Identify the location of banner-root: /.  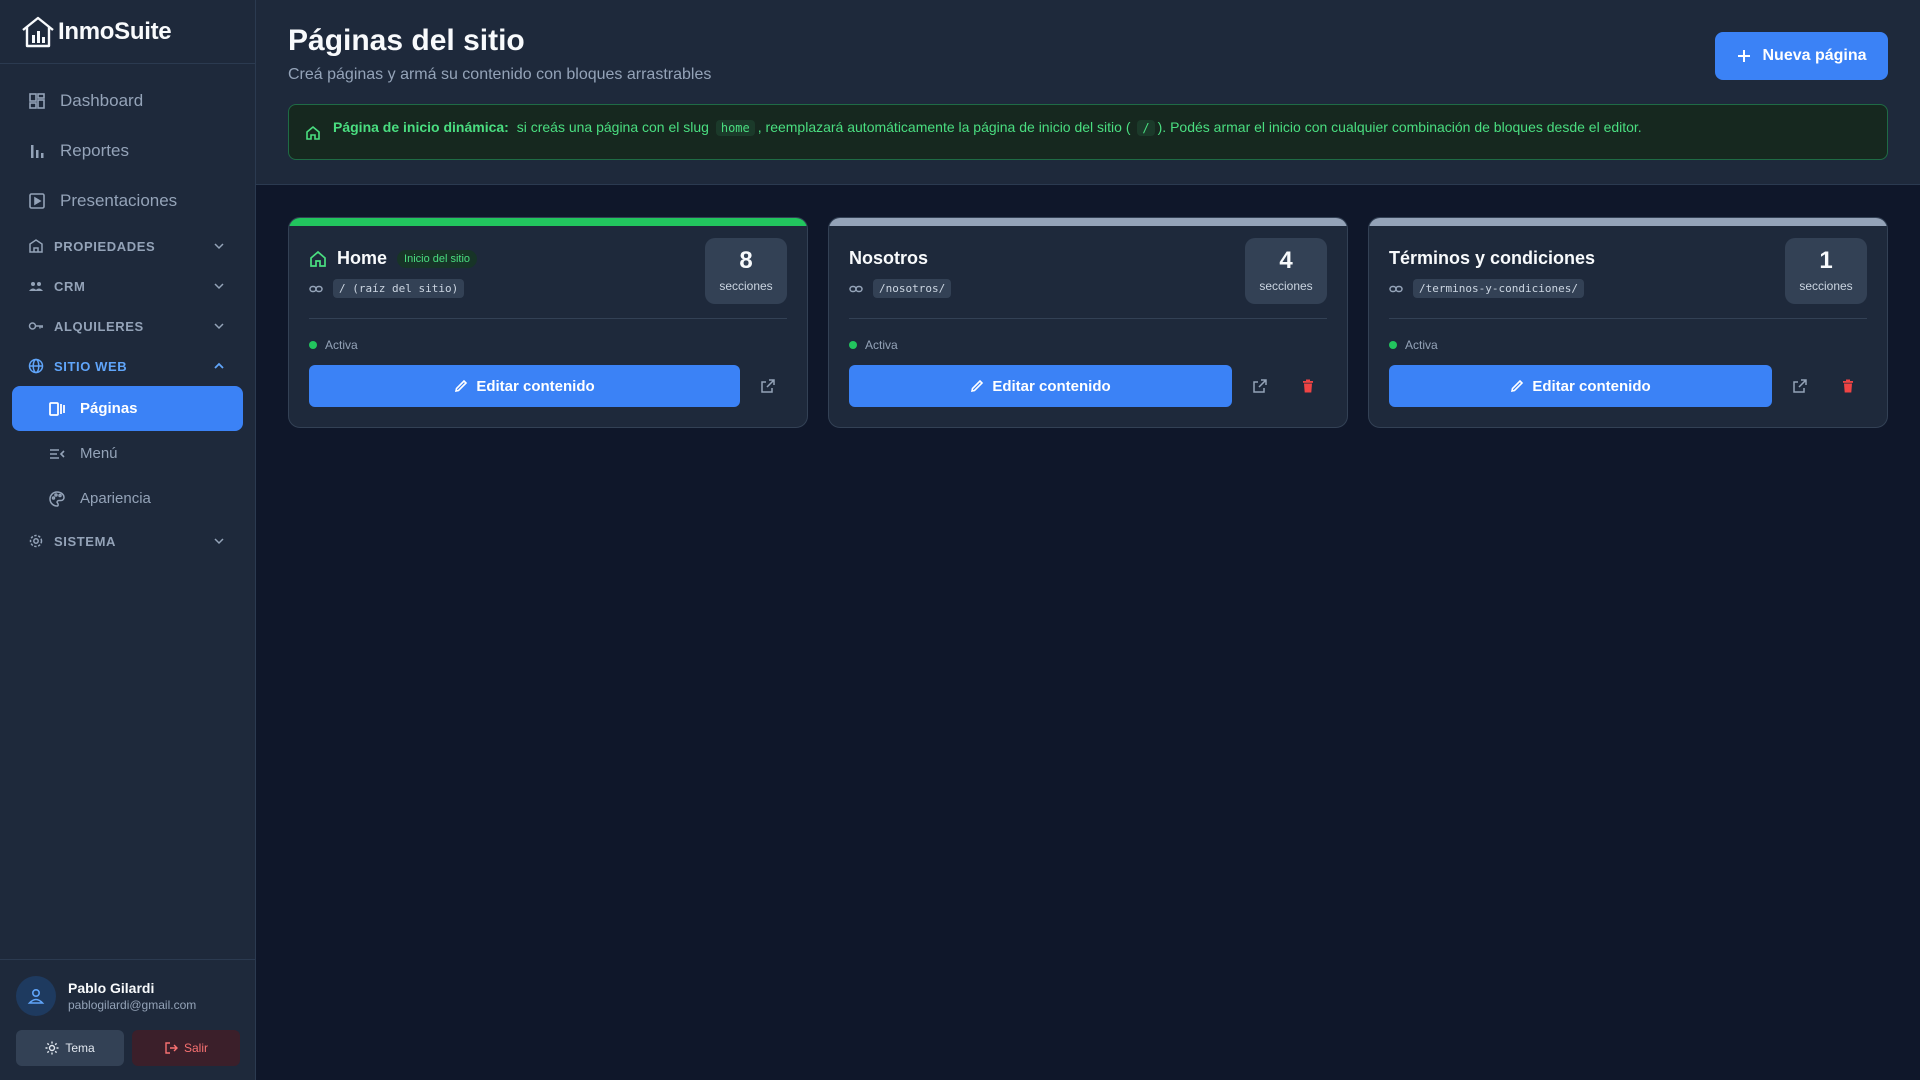
(1146, 128).